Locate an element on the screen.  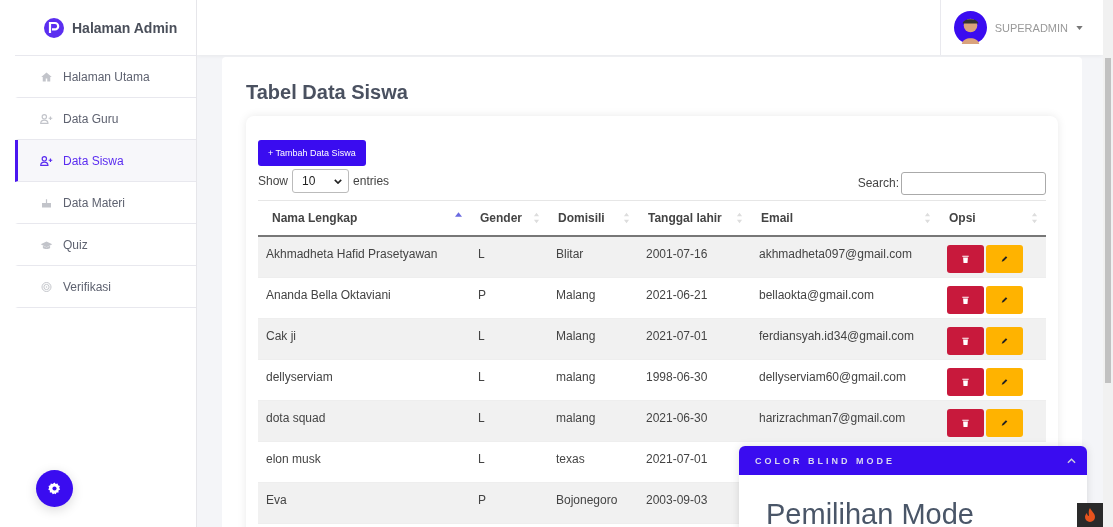
table-cell: dellyserviam is located at coordinates (364, 379).